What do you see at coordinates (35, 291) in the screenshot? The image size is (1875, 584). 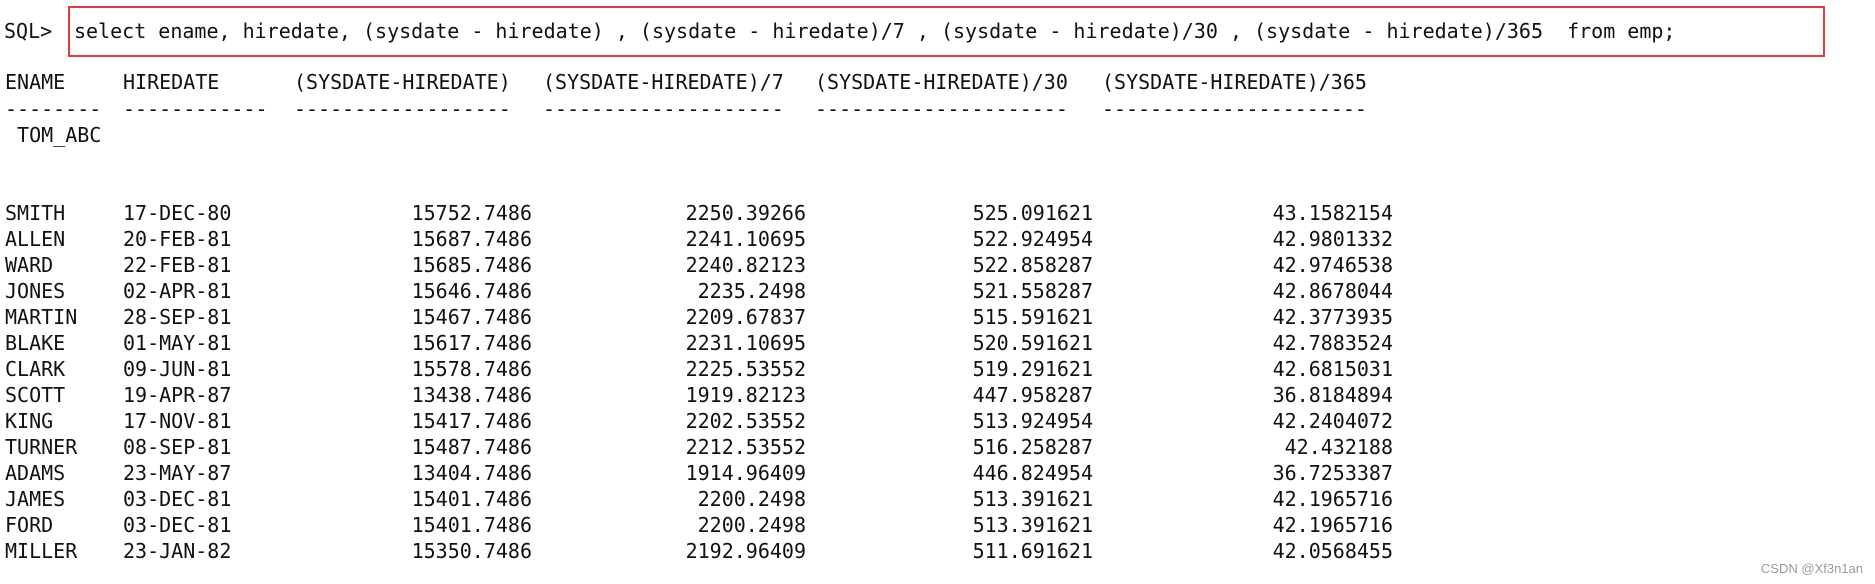 I see `cell-ename: JONES` at bounding box center [35, 291].